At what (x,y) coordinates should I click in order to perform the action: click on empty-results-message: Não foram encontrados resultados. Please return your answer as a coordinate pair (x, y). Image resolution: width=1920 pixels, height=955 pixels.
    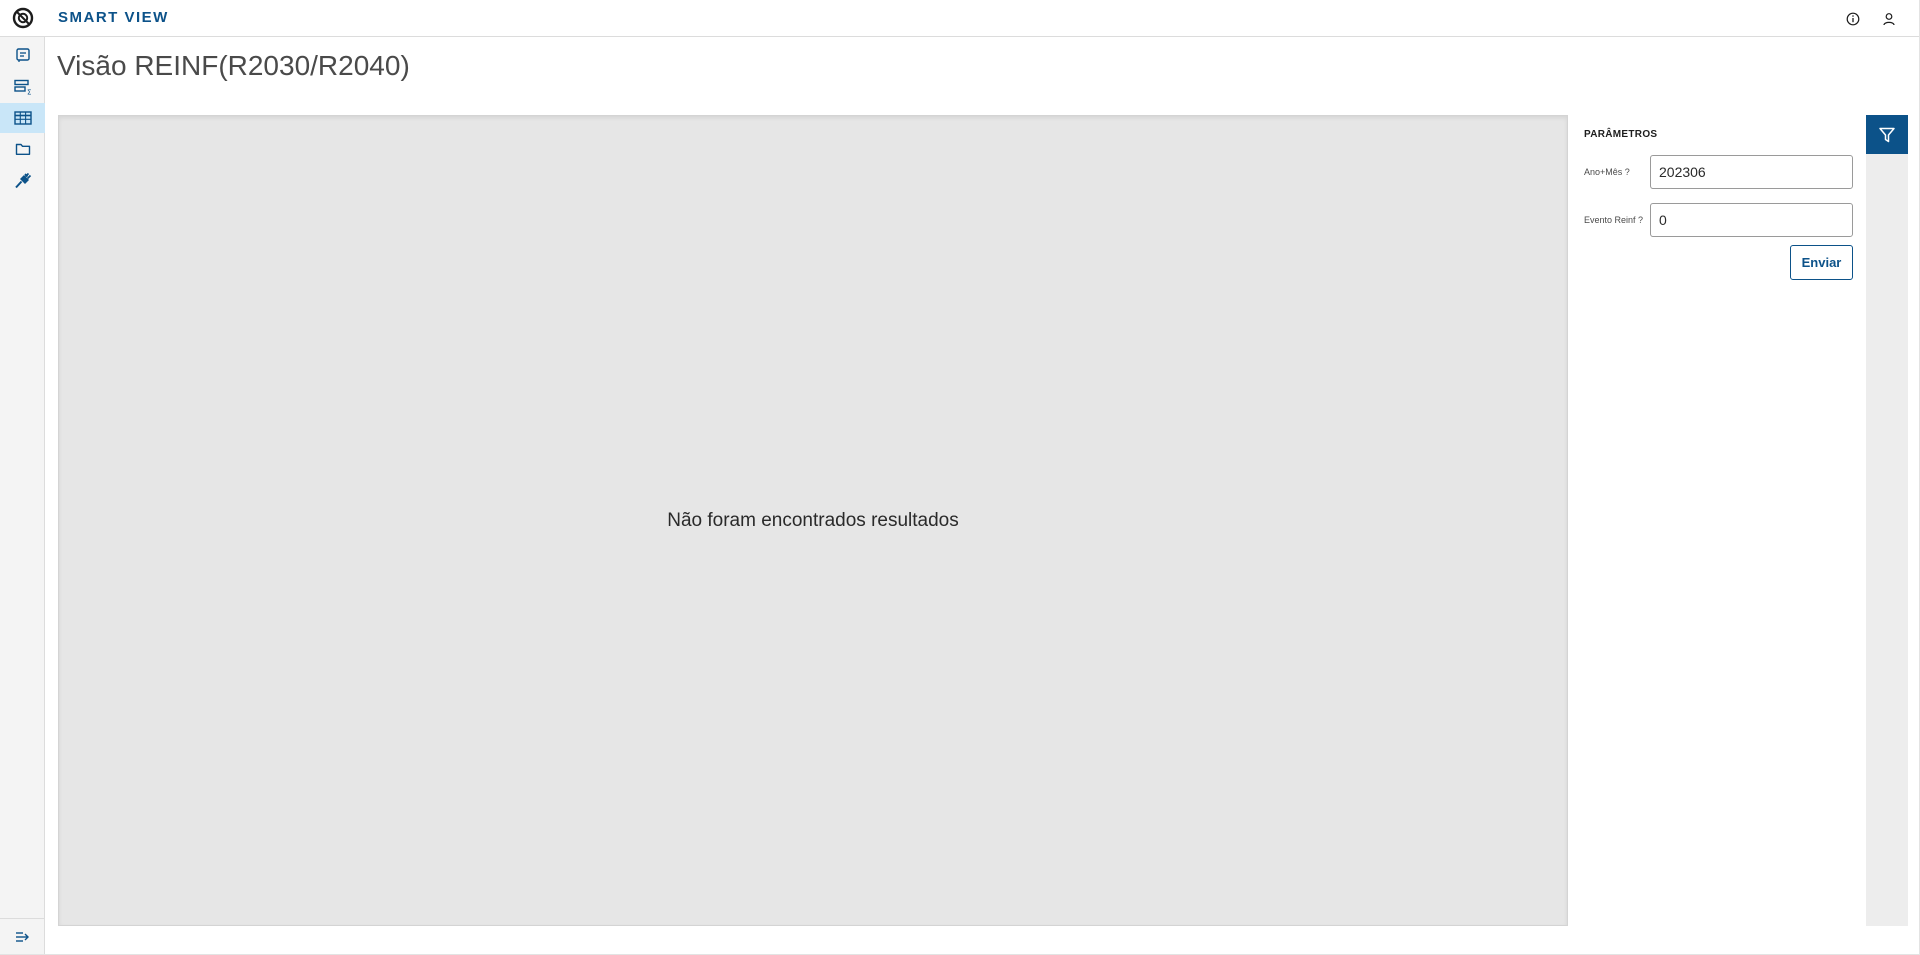
    Looking at the image, I should click on (813, 520).